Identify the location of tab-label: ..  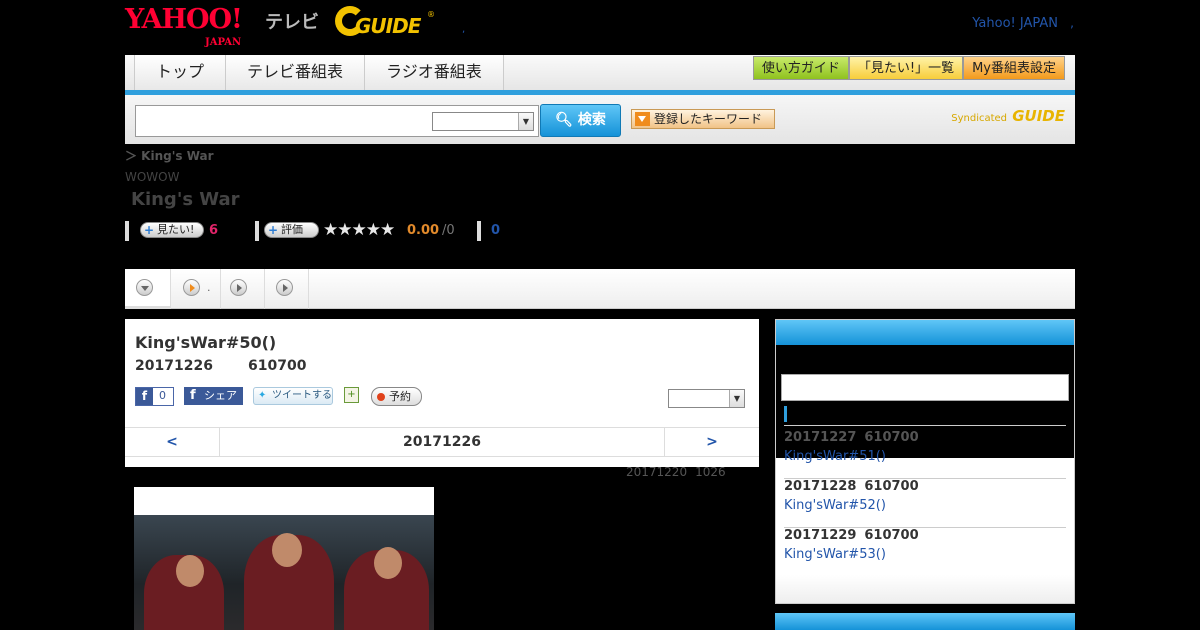
(209, 287).